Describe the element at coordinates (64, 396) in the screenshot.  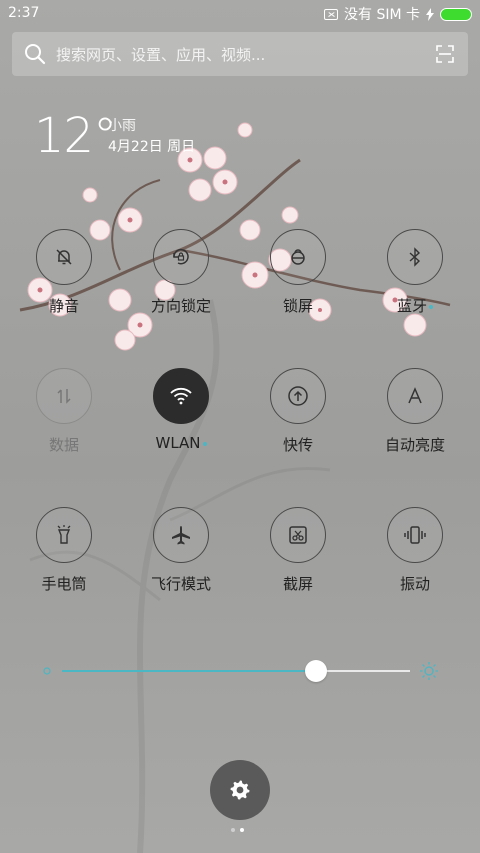
I see `data-arrows-icon` at that location.